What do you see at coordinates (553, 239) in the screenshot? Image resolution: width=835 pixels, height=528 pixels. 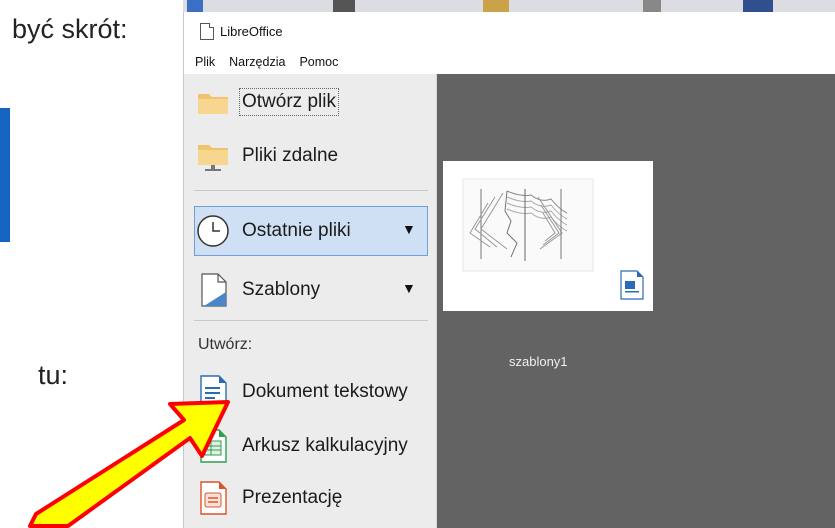 I see `template-preview-image` at bounding box center [553, 239].